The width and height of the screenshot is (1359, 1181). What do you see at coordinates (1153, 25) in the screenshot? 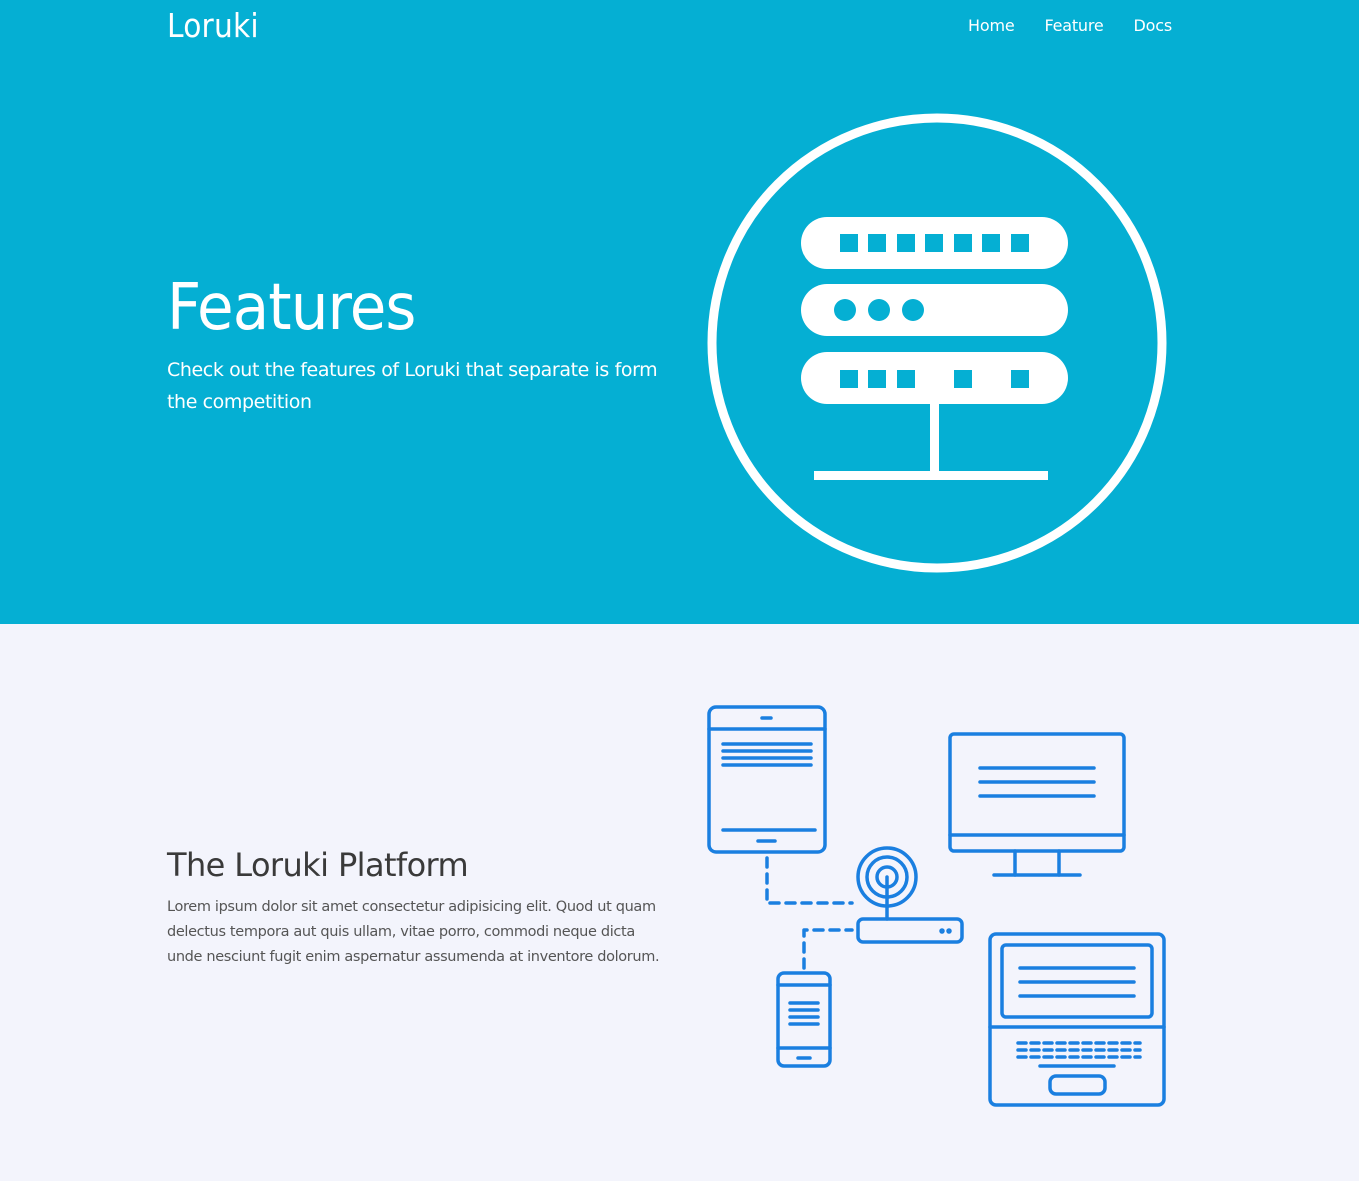
I see `nav-link-docs: Docs` at bounding box center [1153, 25].